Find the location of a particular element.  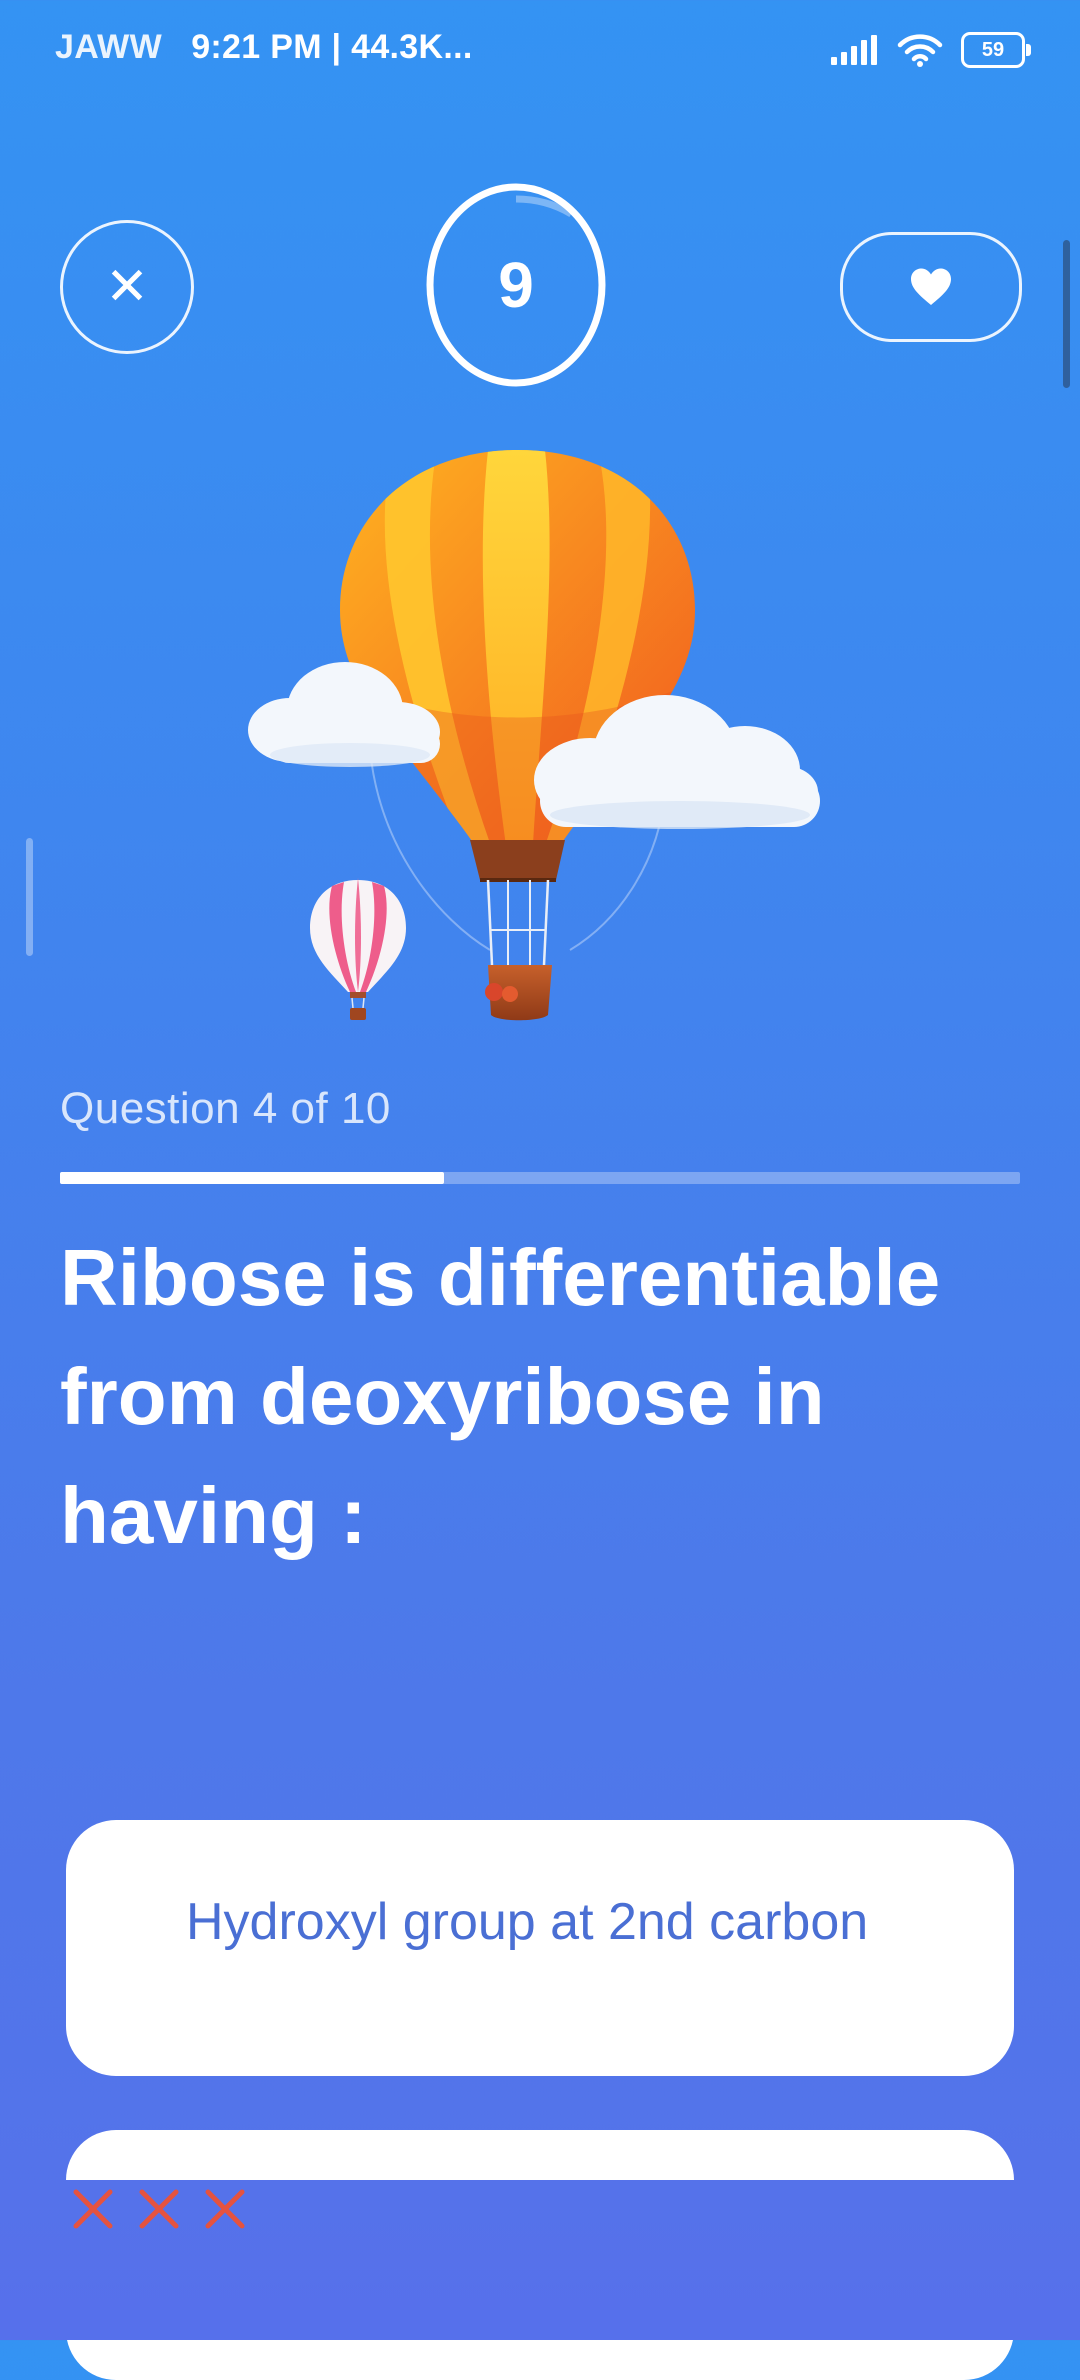

answer-option-1: Hydroxyl group at 2nd carbon is located at coordinates (540, 1948).